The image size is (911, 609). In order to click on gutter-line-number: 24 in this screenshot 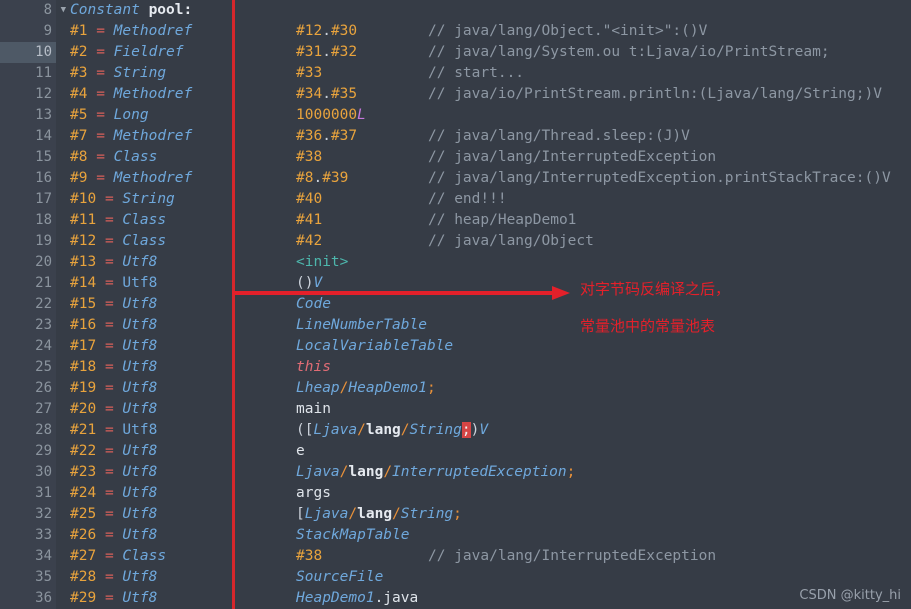, I will do `click(28, 346)`.